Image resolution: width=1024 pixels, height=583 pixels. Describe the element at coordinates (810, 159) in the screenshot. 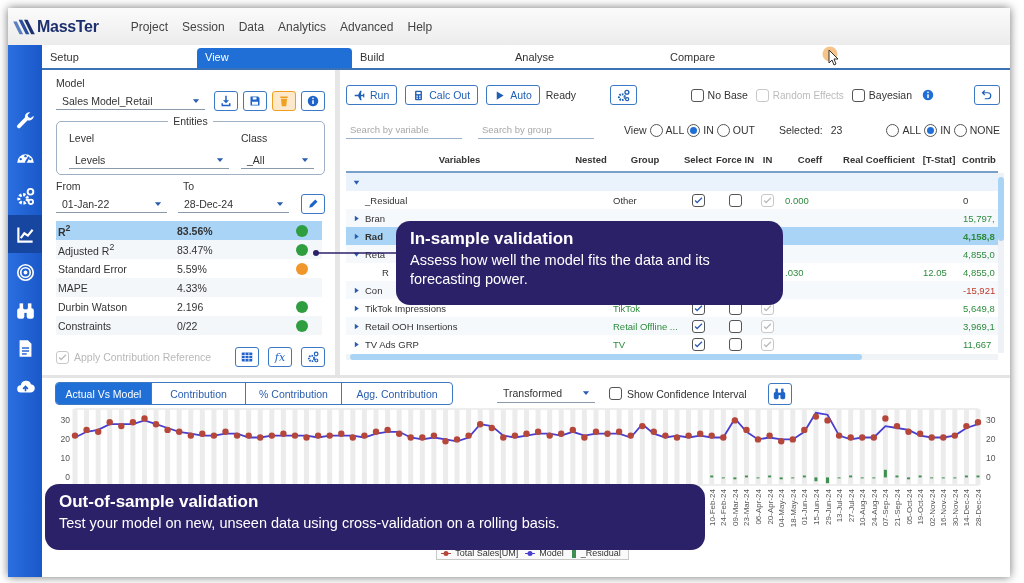

I see `column-header: Coeff` at that location.